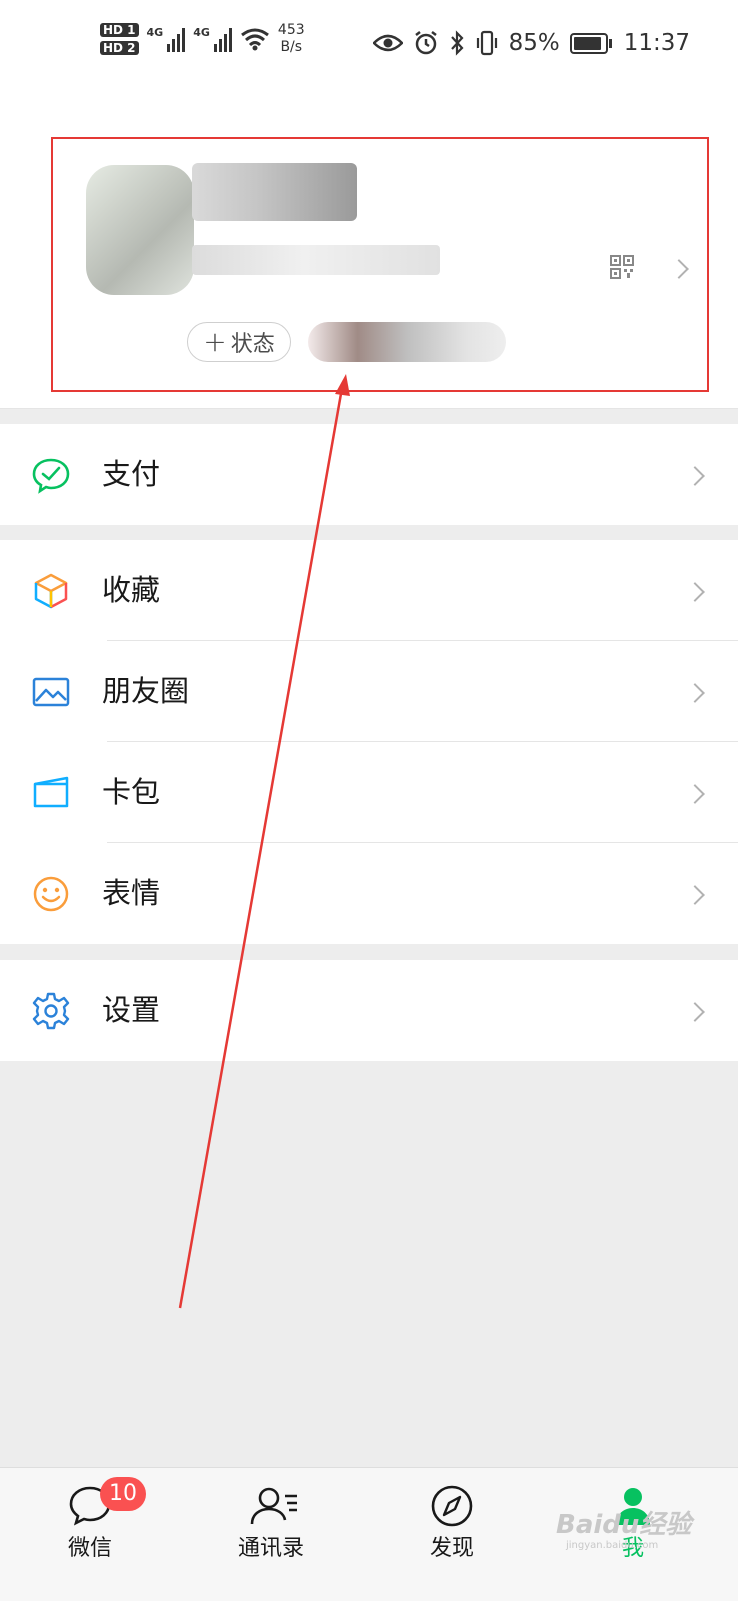 The height and width of the screenshot is (1601, 738). I want to click on favorites-cube-icon, so click(51, 591).